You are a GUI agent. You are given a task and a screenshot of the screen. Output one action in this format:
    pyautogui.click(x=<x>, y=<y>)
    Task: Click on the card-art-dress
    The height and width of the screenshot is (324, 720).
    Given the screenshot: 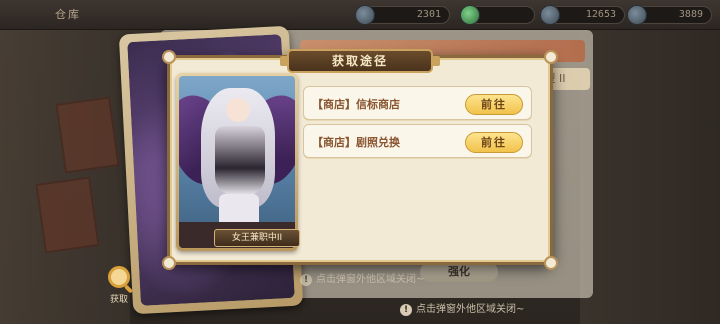 What is the action you would take?
    pyautogui.click(x=240, y=161)
    